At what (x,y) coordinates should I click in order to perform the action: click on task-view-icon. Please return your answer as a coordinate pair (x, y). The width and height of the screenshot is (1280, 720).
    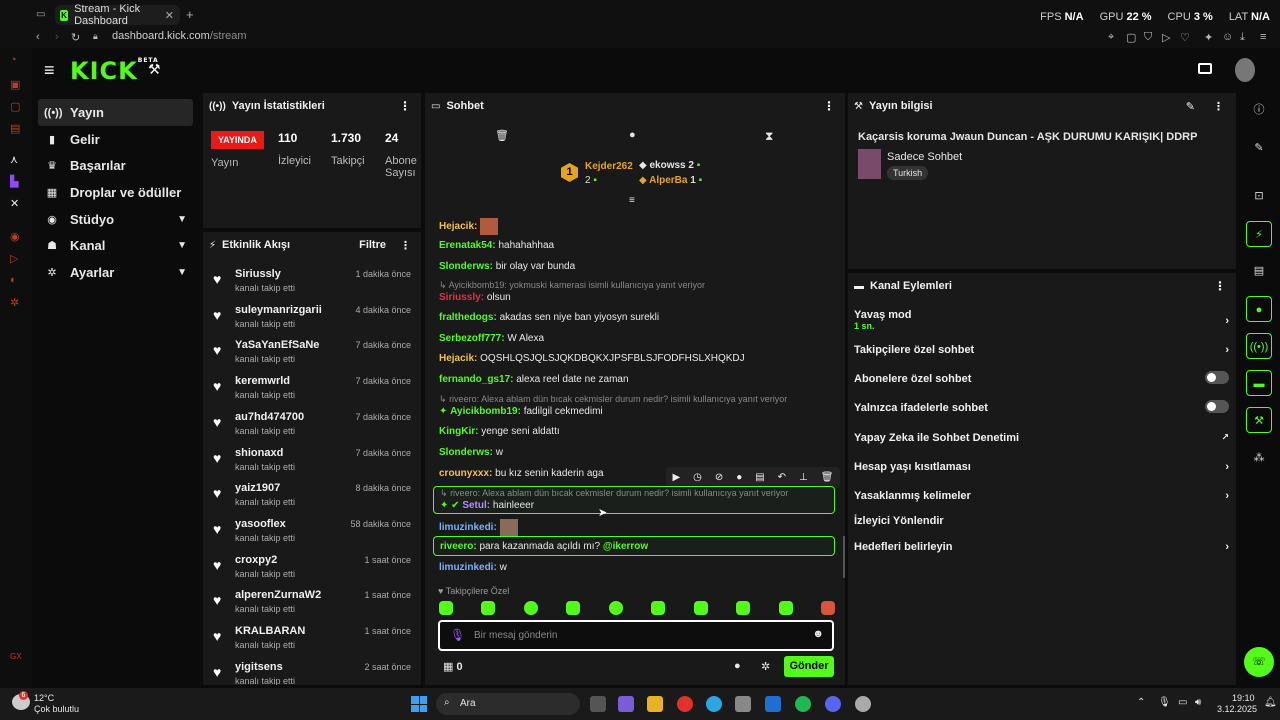
    Looking at the image, I should click on (598, 704).